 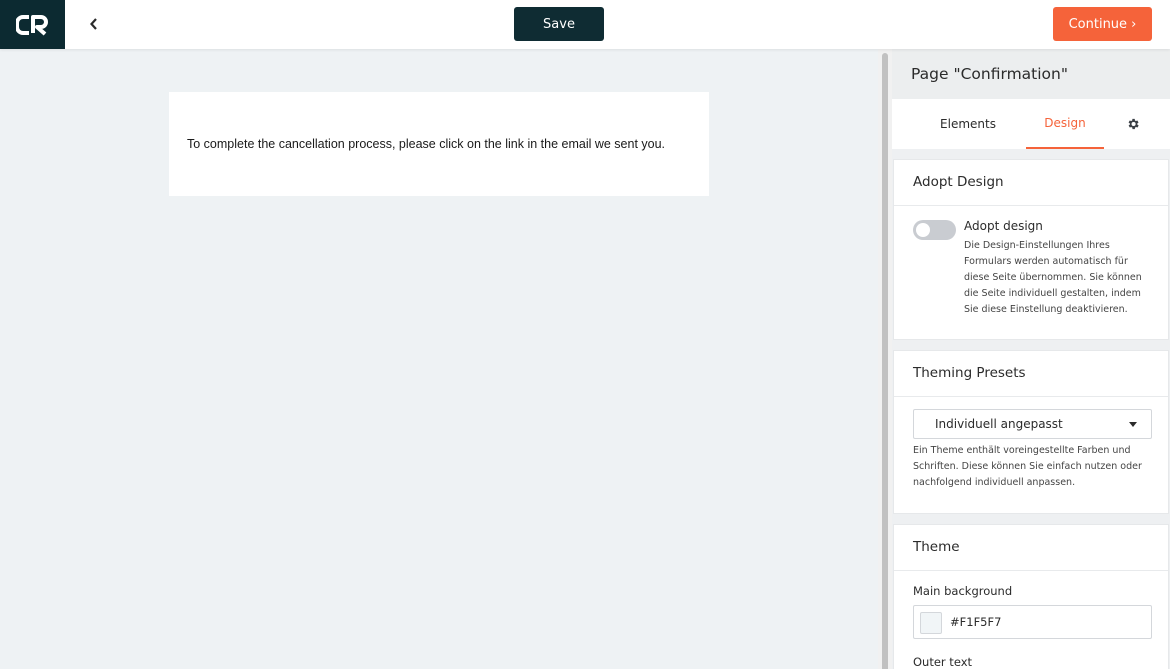 I want to click on panel-tabs: Elements Design, so click(x=1031, y=124).